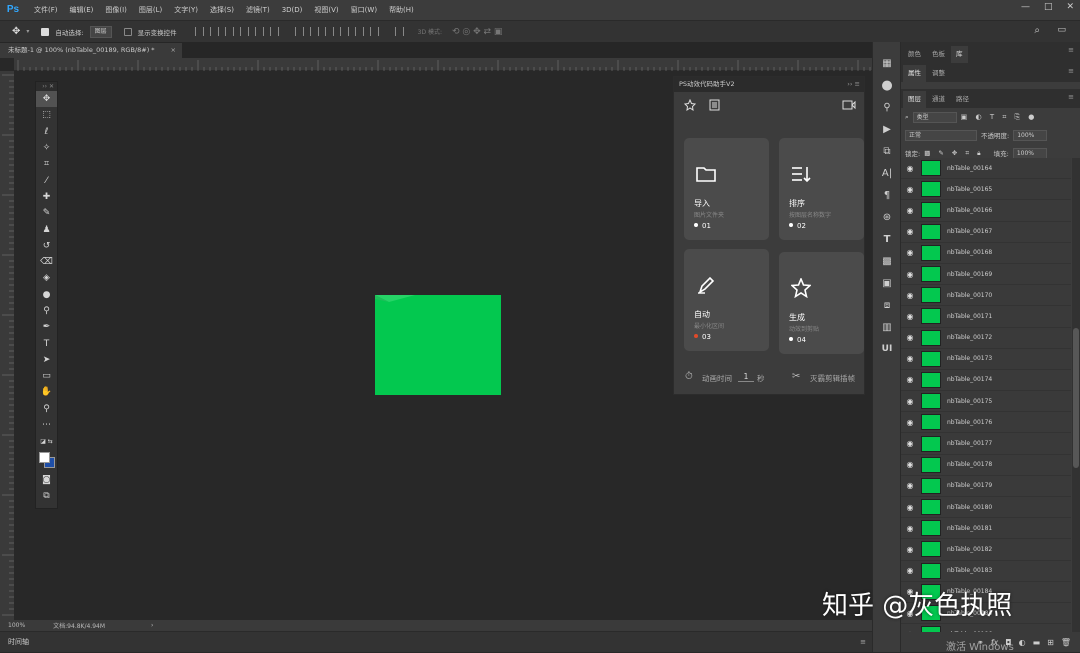  I want to click on auto-select-checkbox, so click(45, 31).